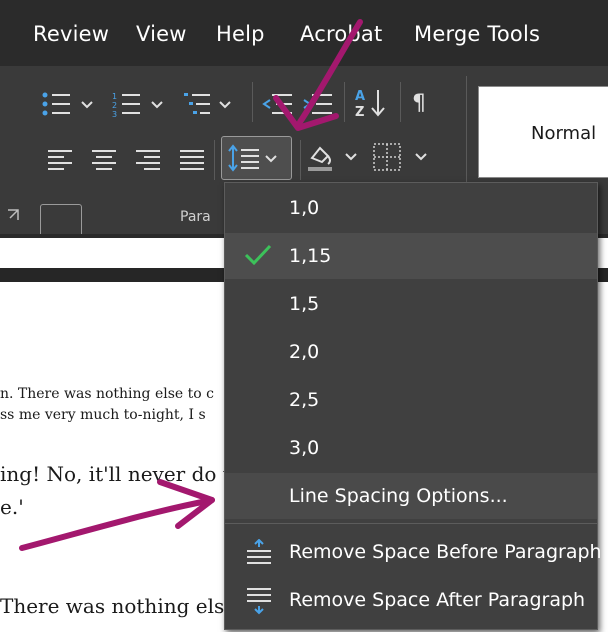 The width and height of the screenshot is (608, 632). Describe the element at coordinates (240, 34) in the screenshot. I see `menu-help: Help` at that location.